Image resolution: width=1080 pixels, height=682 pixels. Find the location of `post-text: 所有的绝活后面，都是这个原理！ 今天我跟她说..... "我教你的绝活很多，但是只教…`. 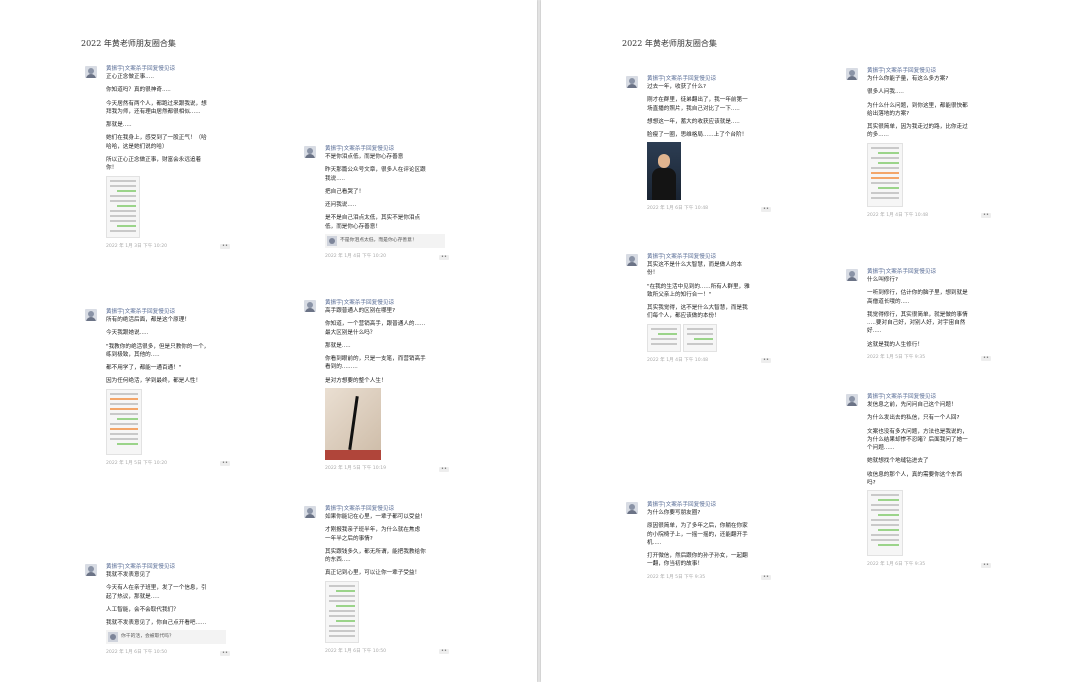

post-text: 所有的绝活后面，都是这个原理！ 今天我跟她说..... "我教你的绝活很多，但是只教… is located at coordinates (168, 351).